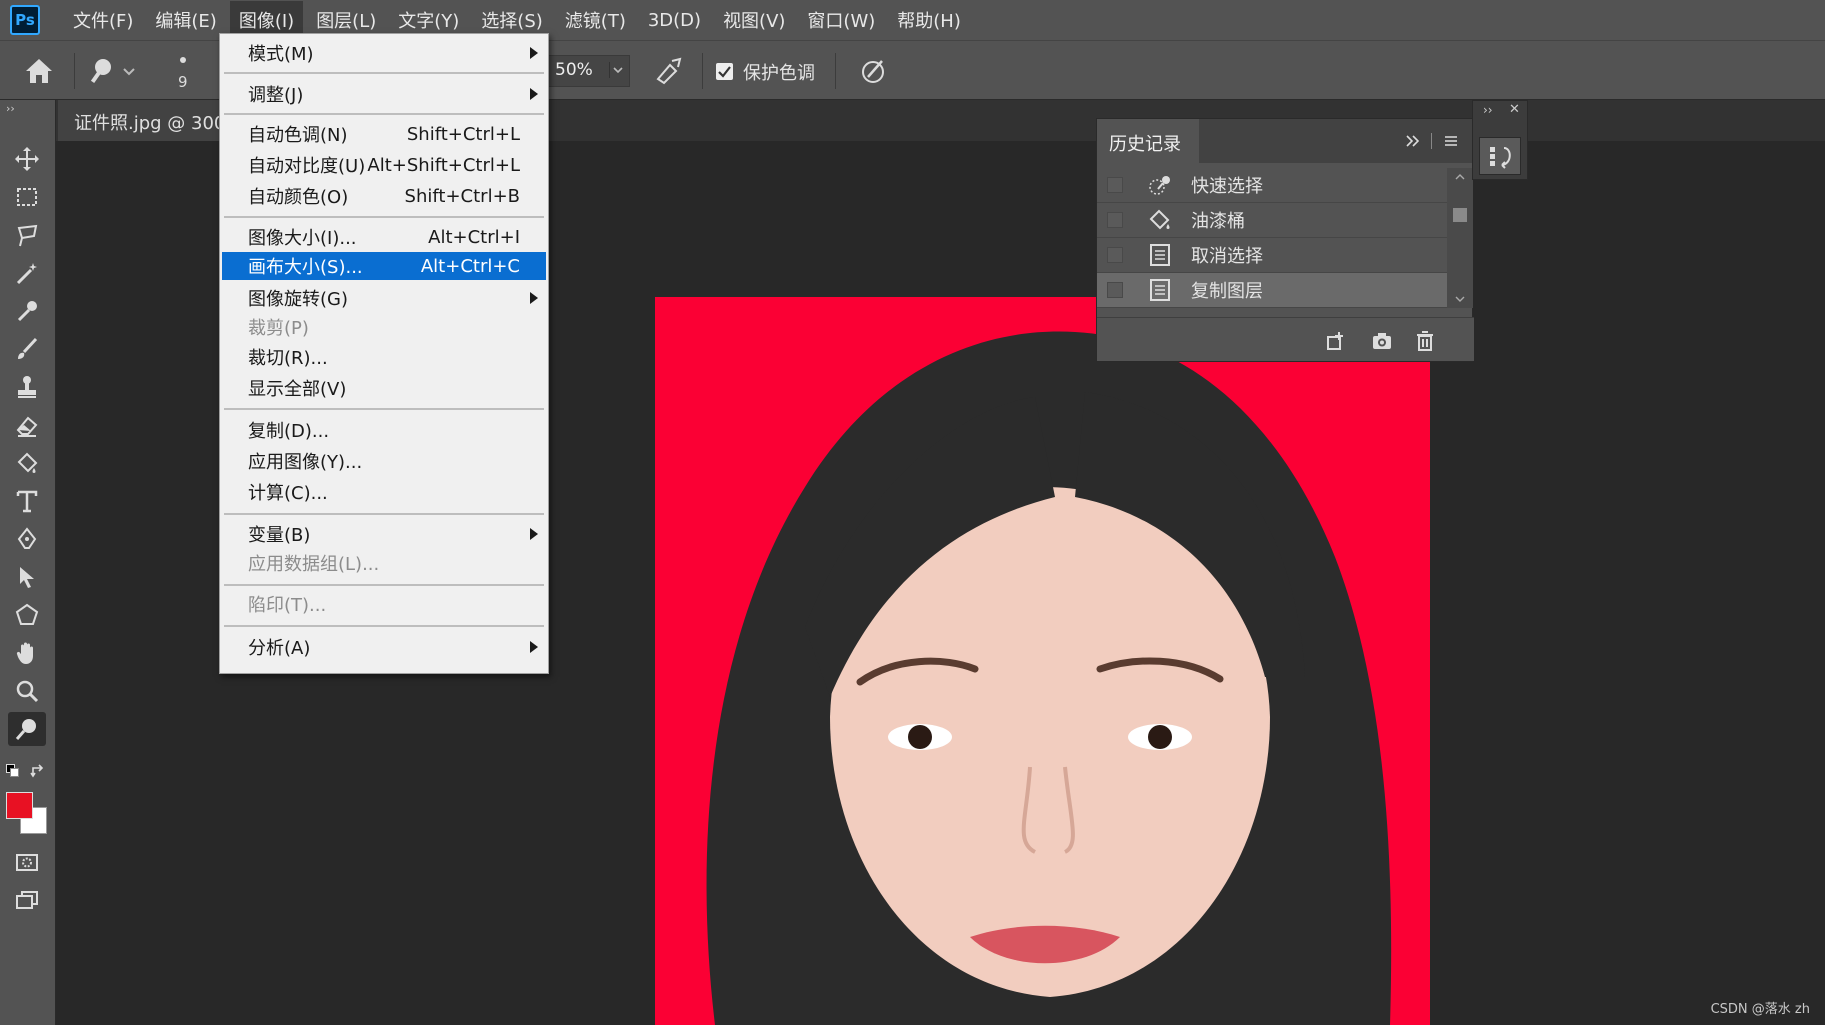 The width and height of the screenshot is (1825, 1025). Describe the element at coordinates (1382, 341) in the screenshot. I see `camera-icon` at that location.